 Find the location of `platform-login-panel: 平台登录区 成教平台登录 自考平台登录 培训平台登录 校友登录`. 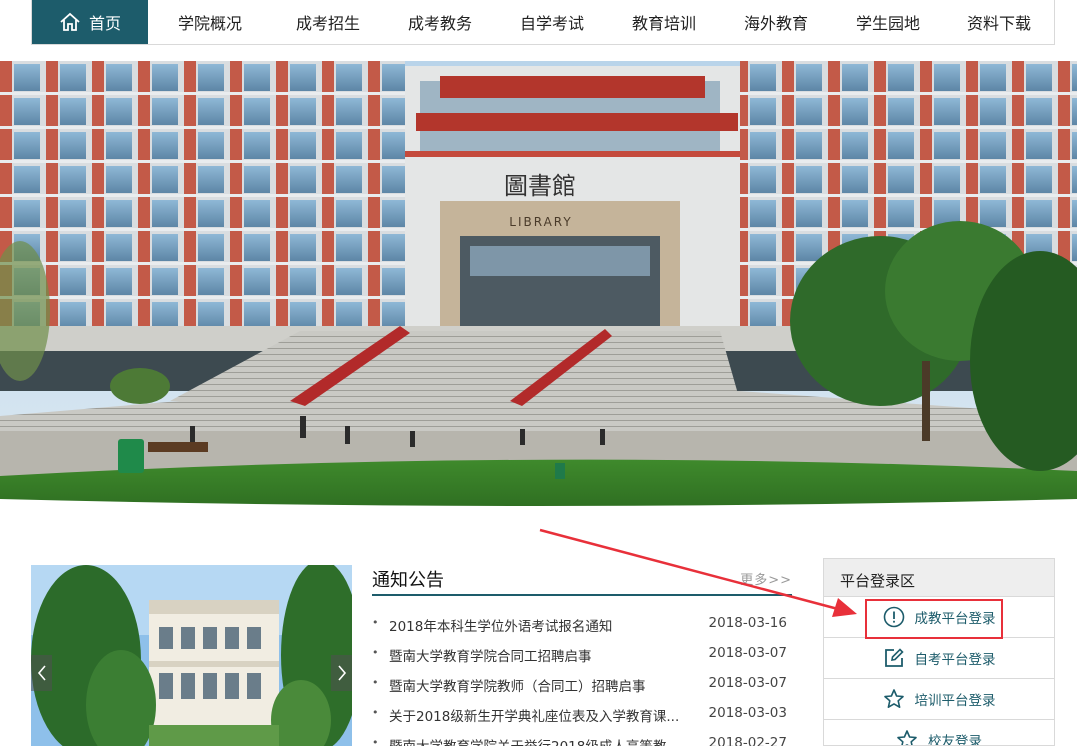

platform-login-panel: 平台登录区 成教平台登录 自考平台登录 培训平台登录 校友登录 is located at coordinates (939, 652).